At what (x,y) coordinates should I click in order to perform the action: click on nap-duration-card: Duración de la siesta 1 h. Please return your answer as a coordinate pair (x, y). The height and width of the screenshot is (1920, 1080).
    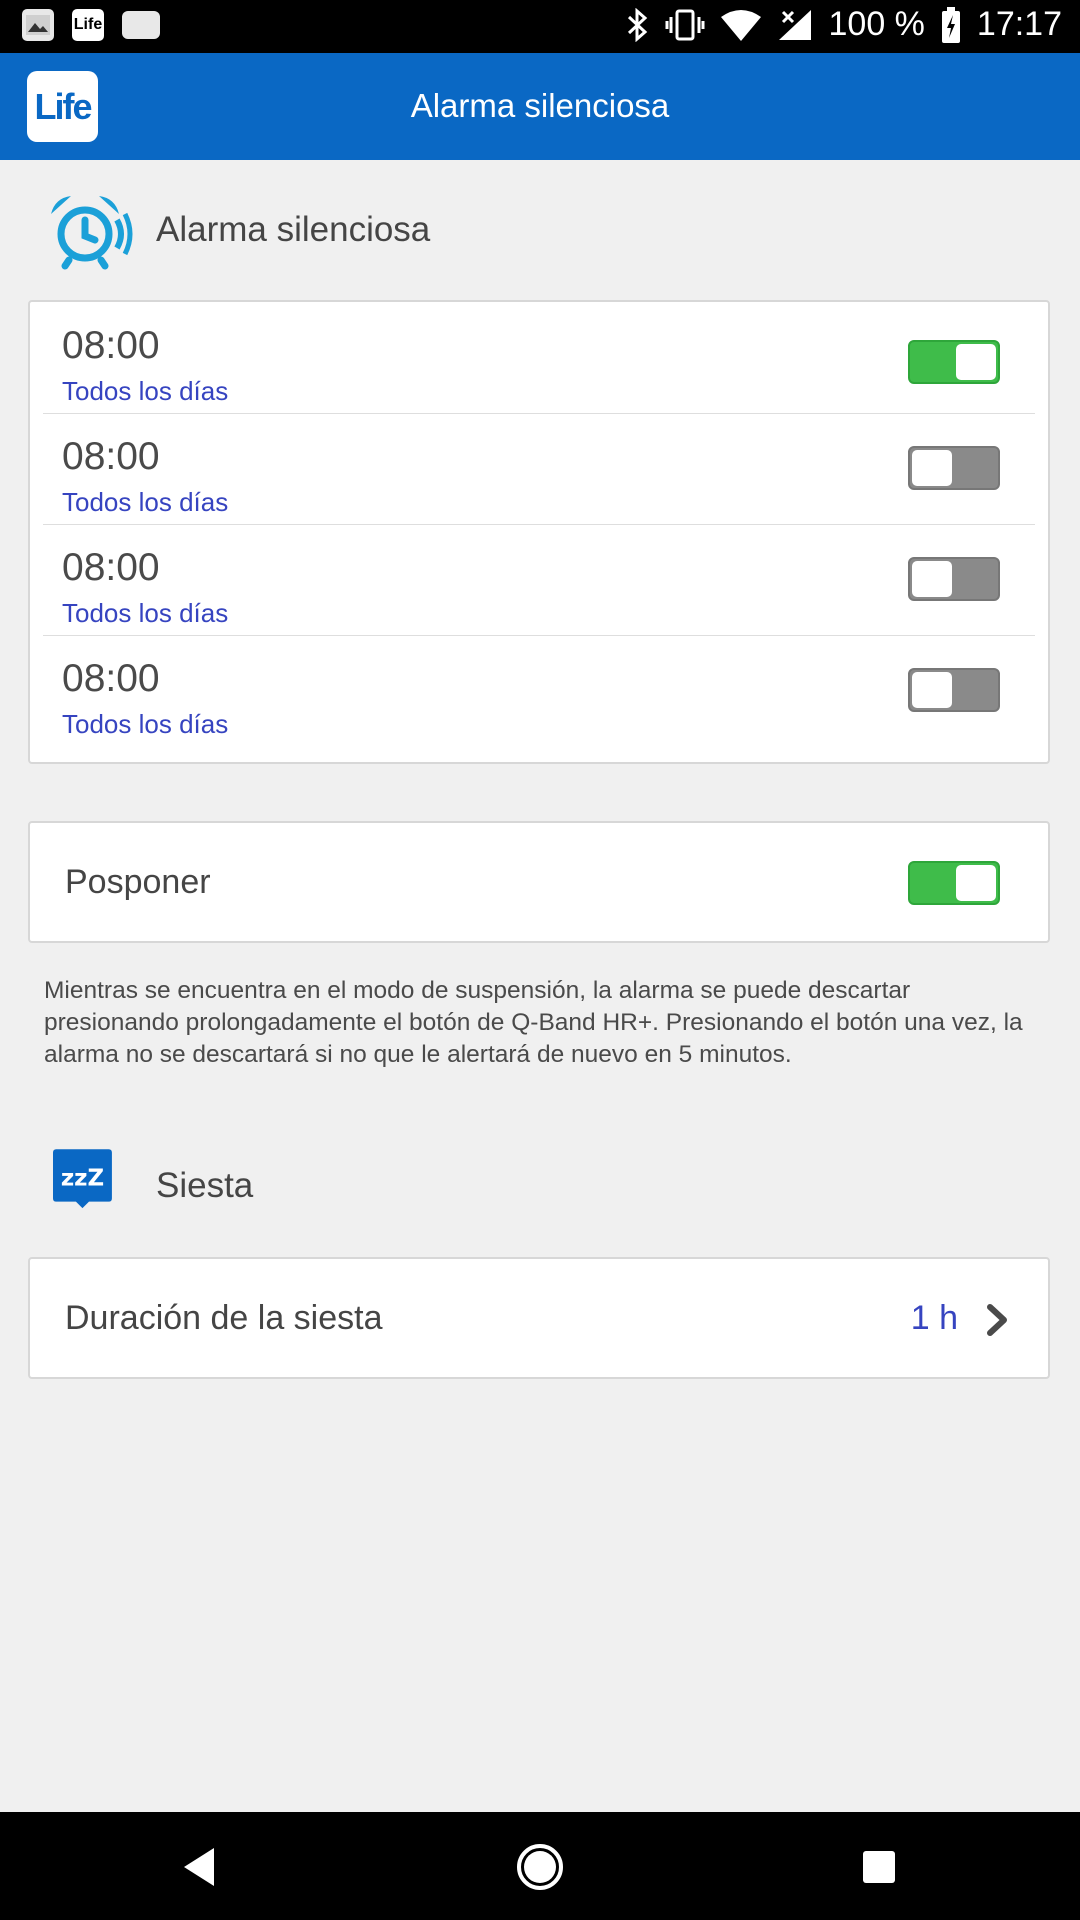
    Looking at the image, I should click on (539, 1318).